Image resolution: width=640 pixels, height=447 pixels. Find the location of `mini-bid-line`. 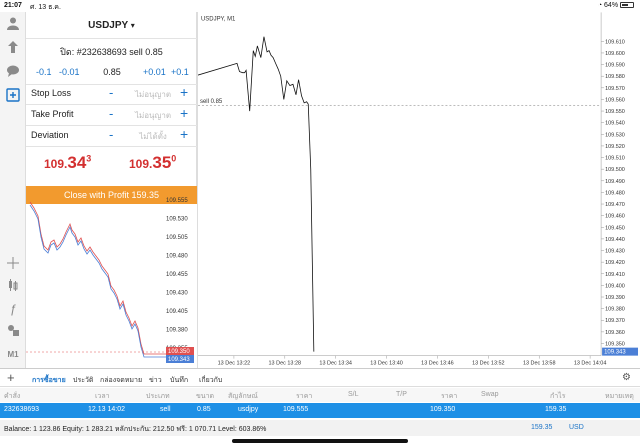

mini-bid-line is located at coordinates (101, 281).